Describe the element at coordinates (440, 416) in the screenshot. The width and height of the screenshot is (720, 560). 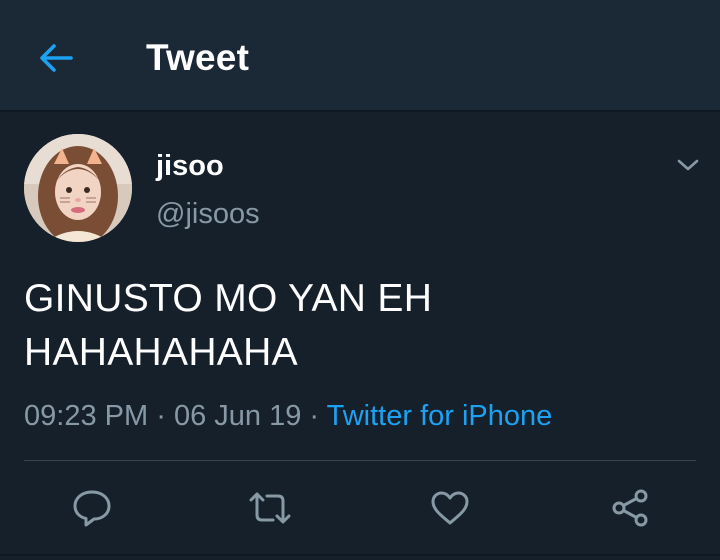
I see `tweet-source-link: Twitter for iPhone` at that location.